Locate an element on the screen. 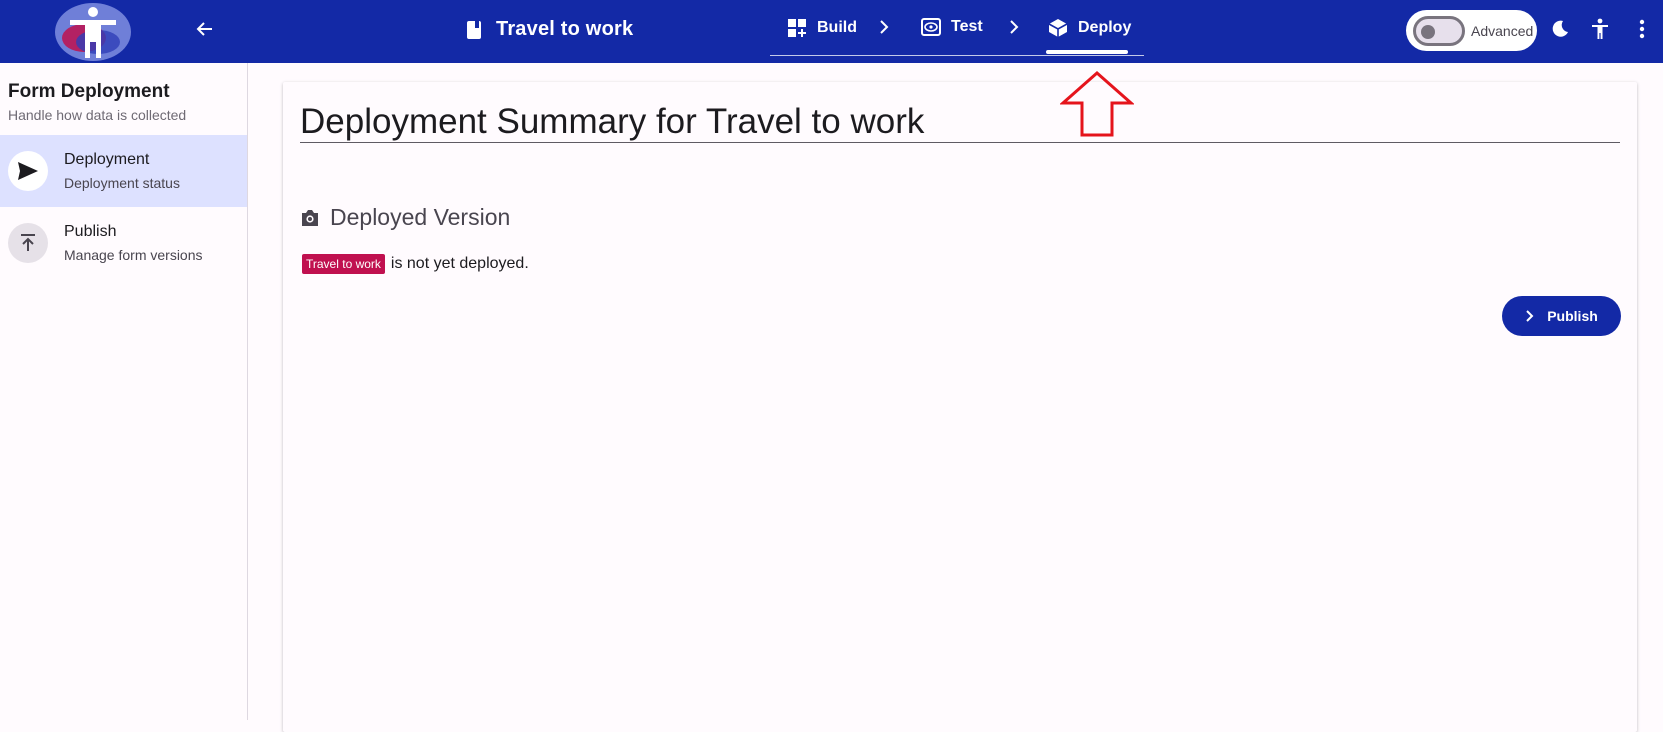 This screenshot has height=732, width=1663. step-deploy-label: Deploy is located at coordinates (1105, 27).